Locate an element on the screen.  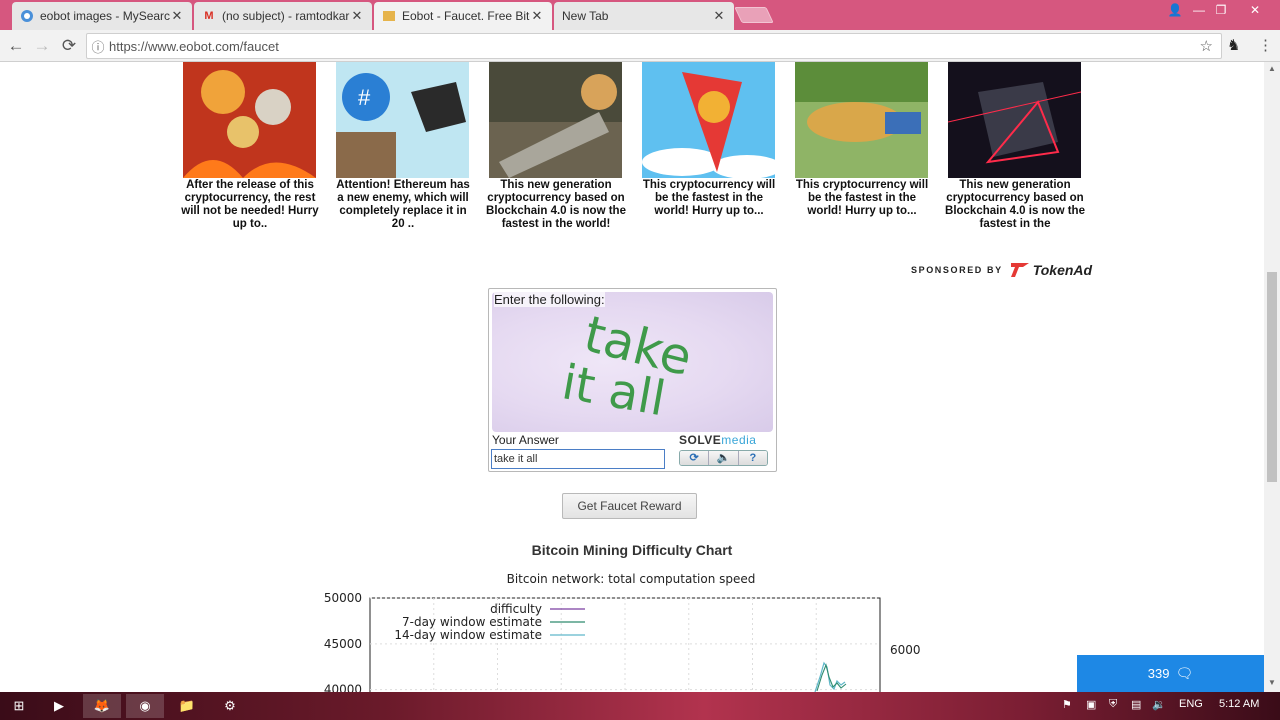
audio-icon: 🔈 is located at coordinates (724, 458).